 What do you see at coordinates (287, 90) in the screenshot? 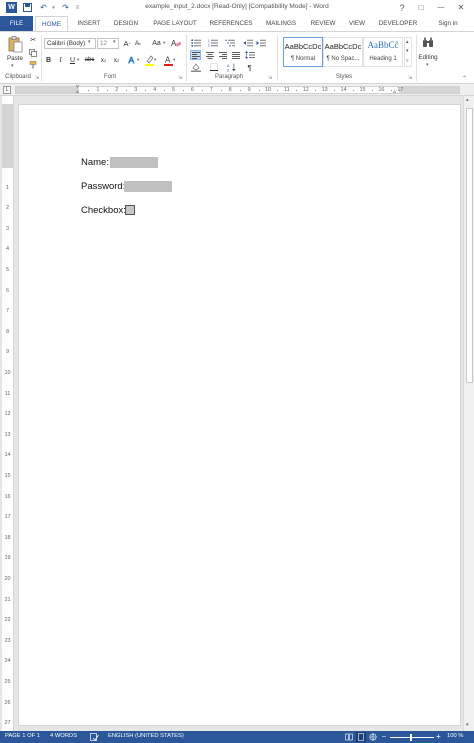
I see `ruler-number: 11` at bounding box center [287, 90].